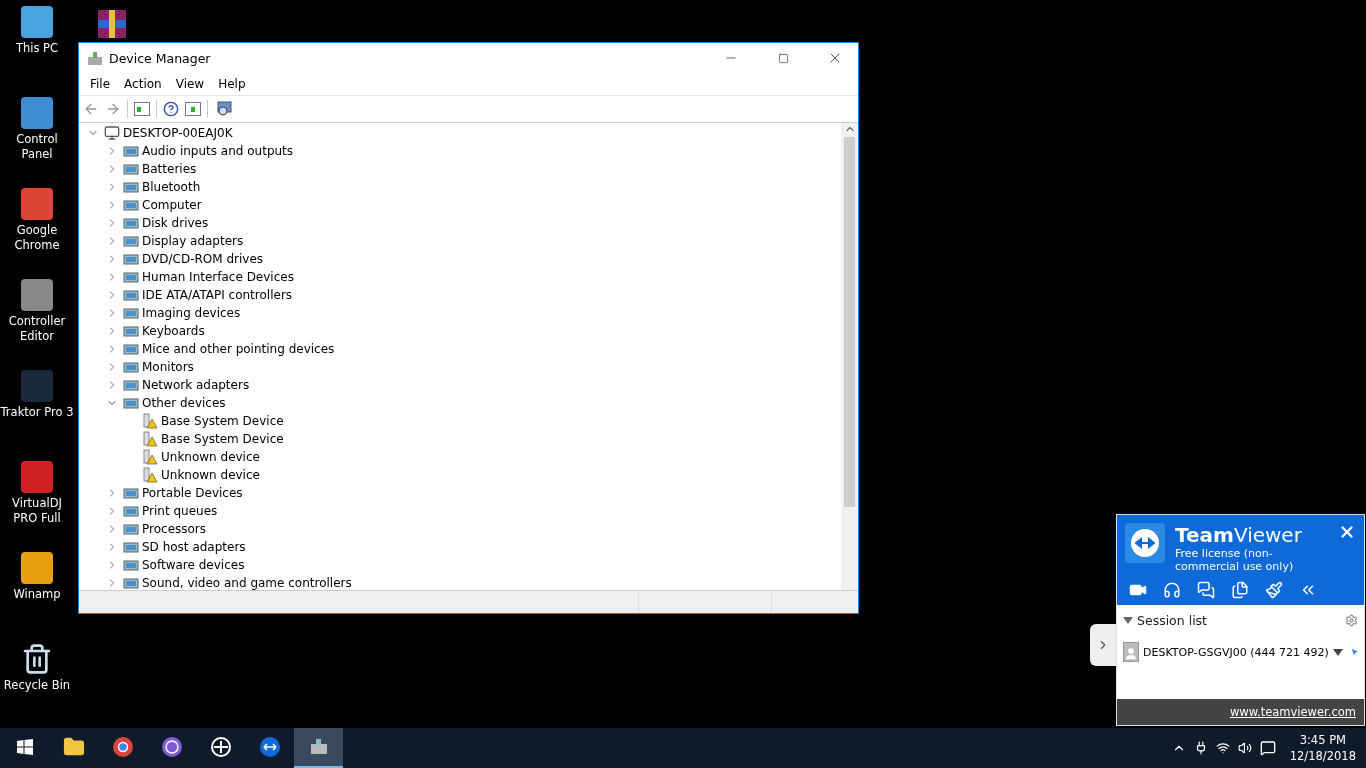  Describe the element at coordinates (184, 403) in the screenshot. I see `tree-item: Other devices` at that location.